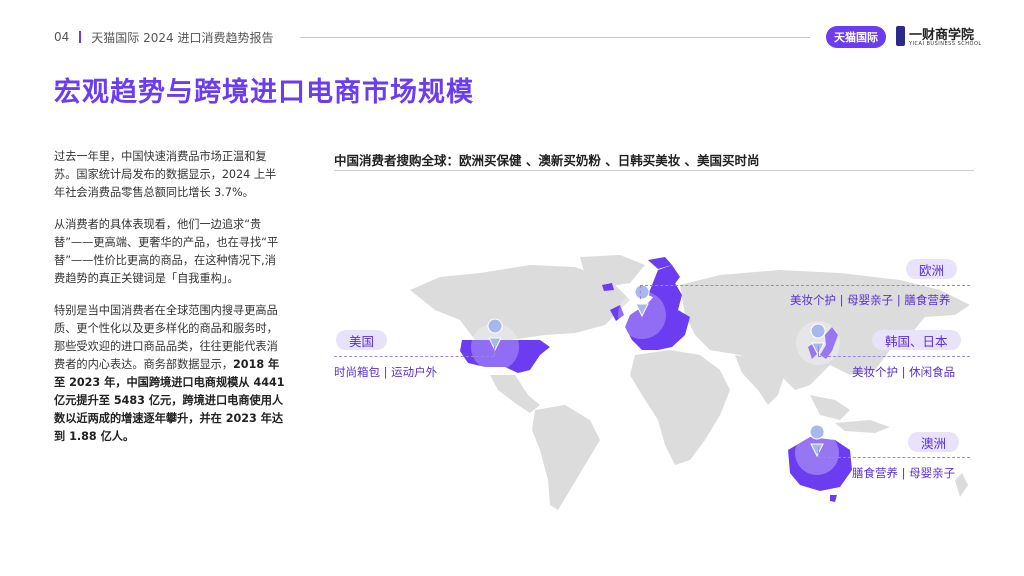 Image resolution: width=1024 pixels, height=576 pixels. I want to click on header-separator, so click(80, 37).